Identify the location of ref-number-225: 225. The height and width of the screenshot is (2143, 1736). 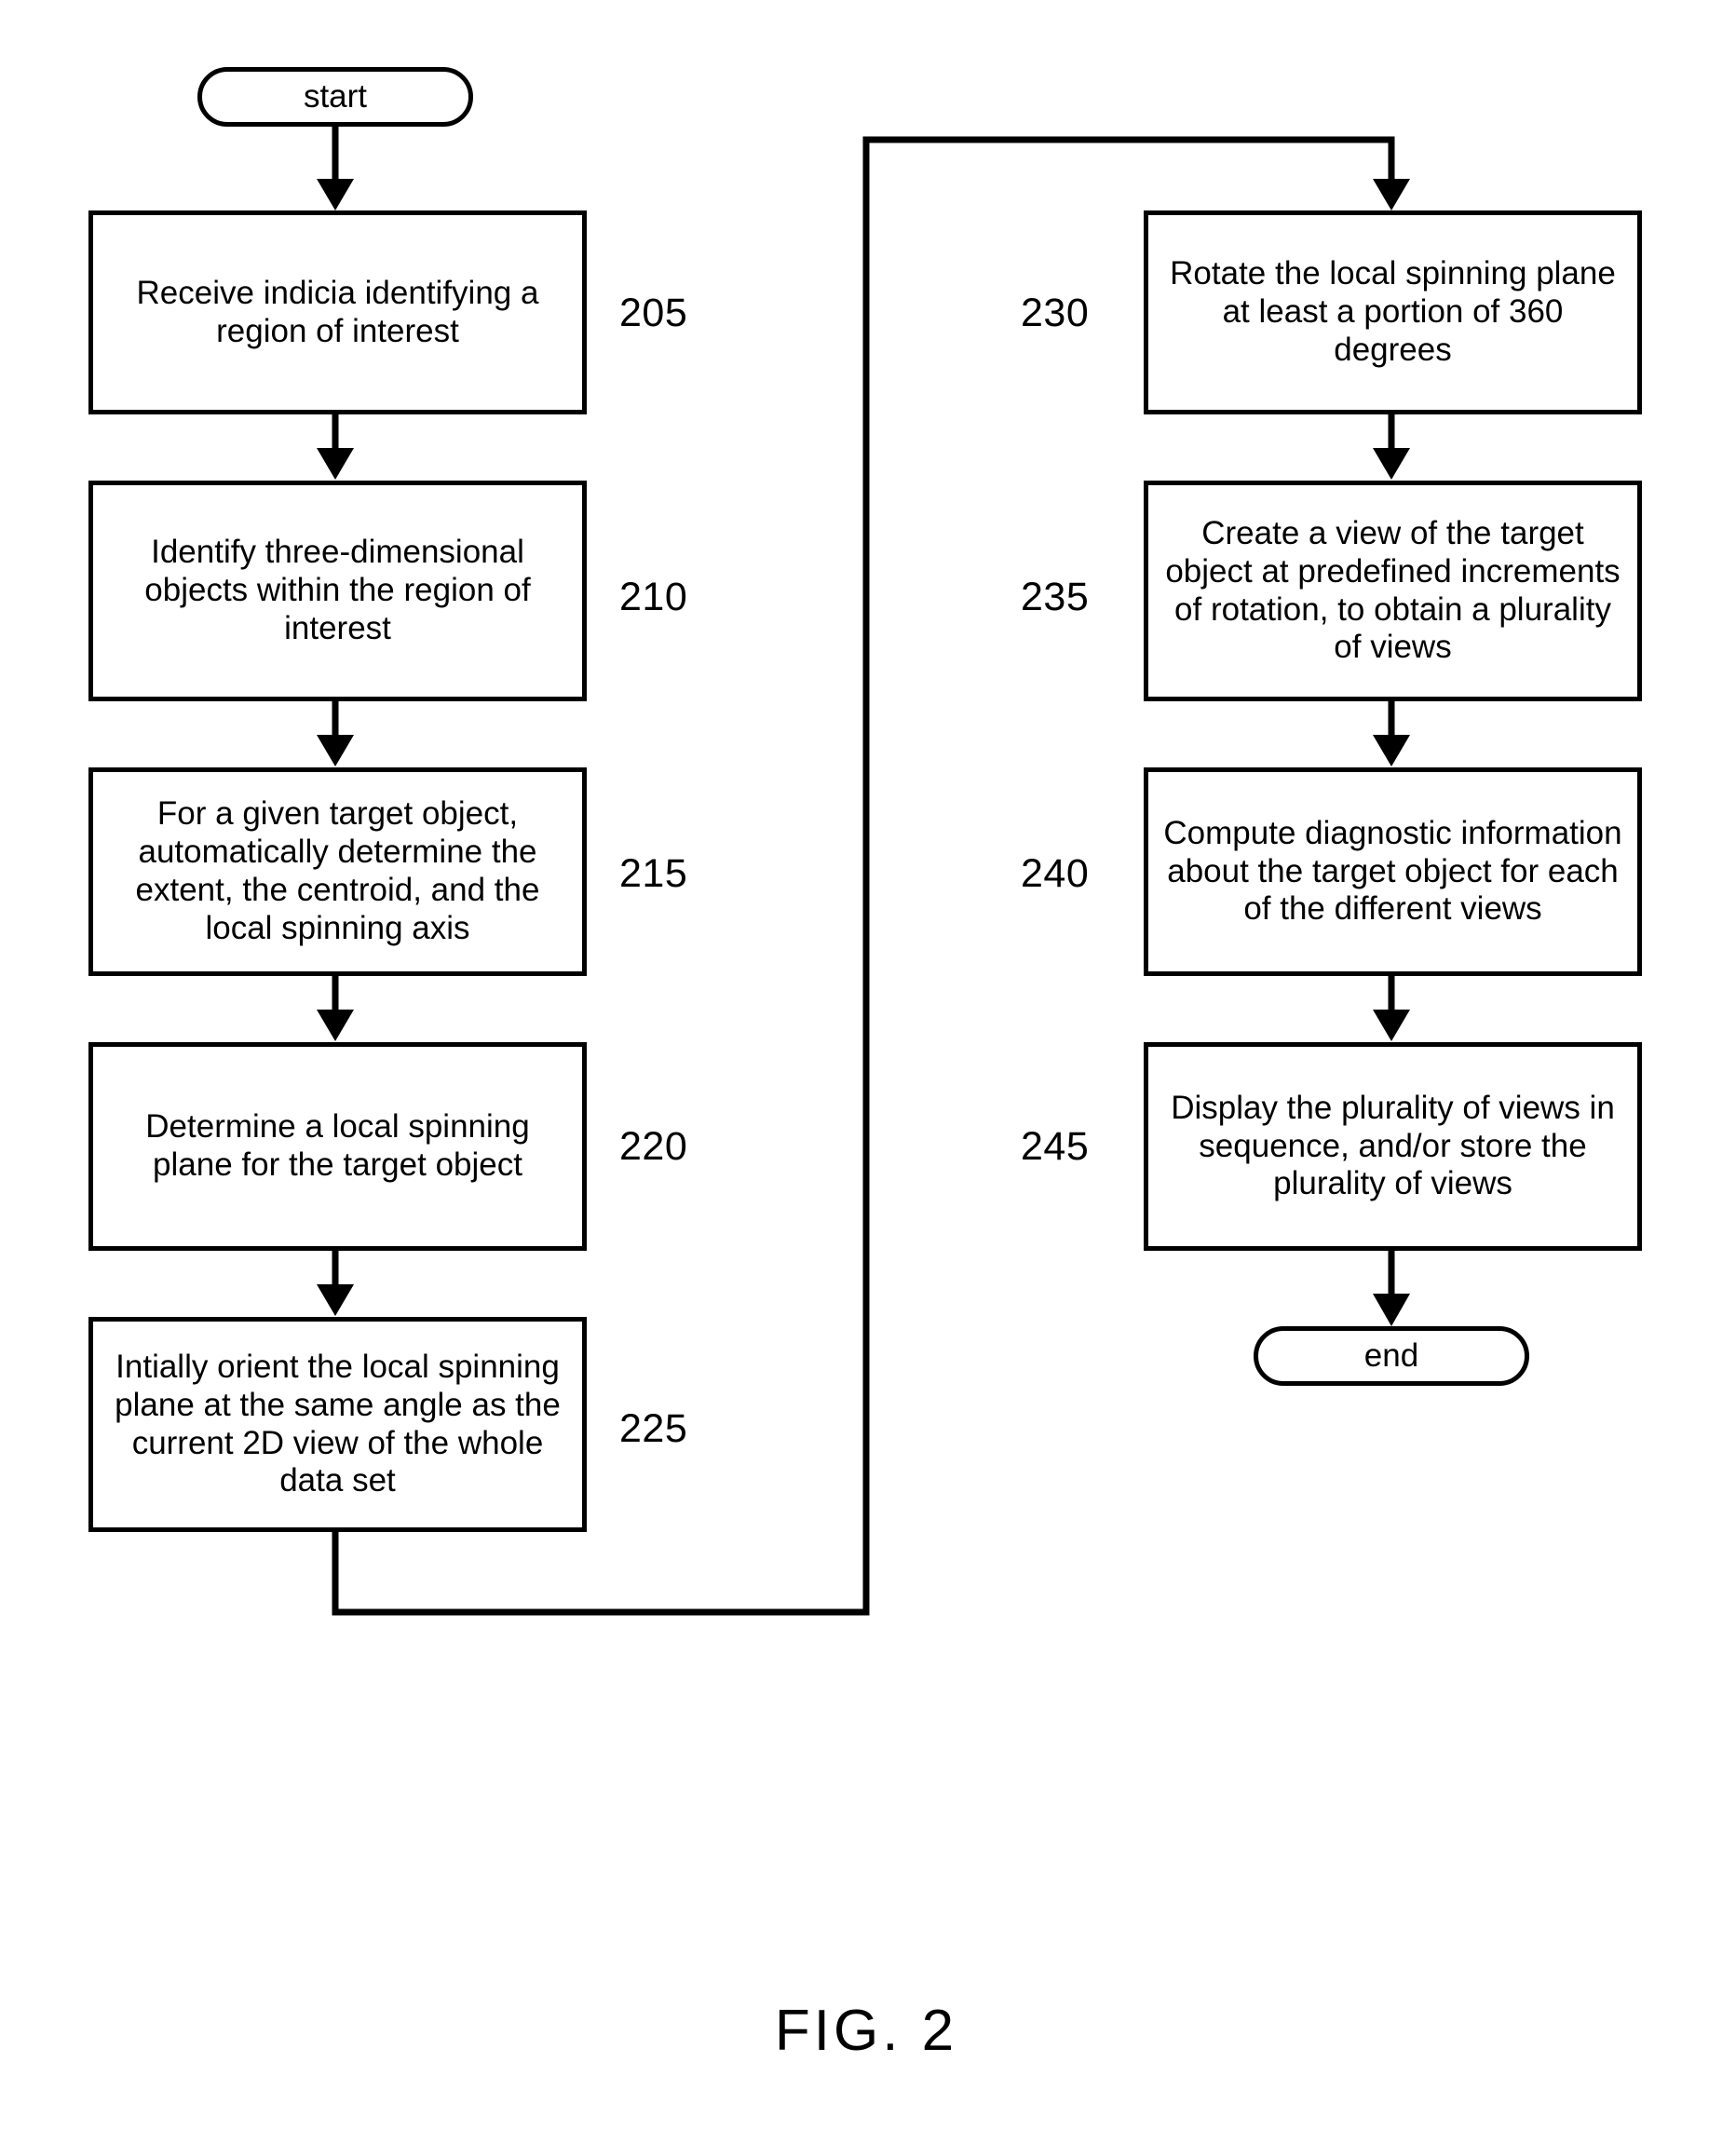
(653, 1428).